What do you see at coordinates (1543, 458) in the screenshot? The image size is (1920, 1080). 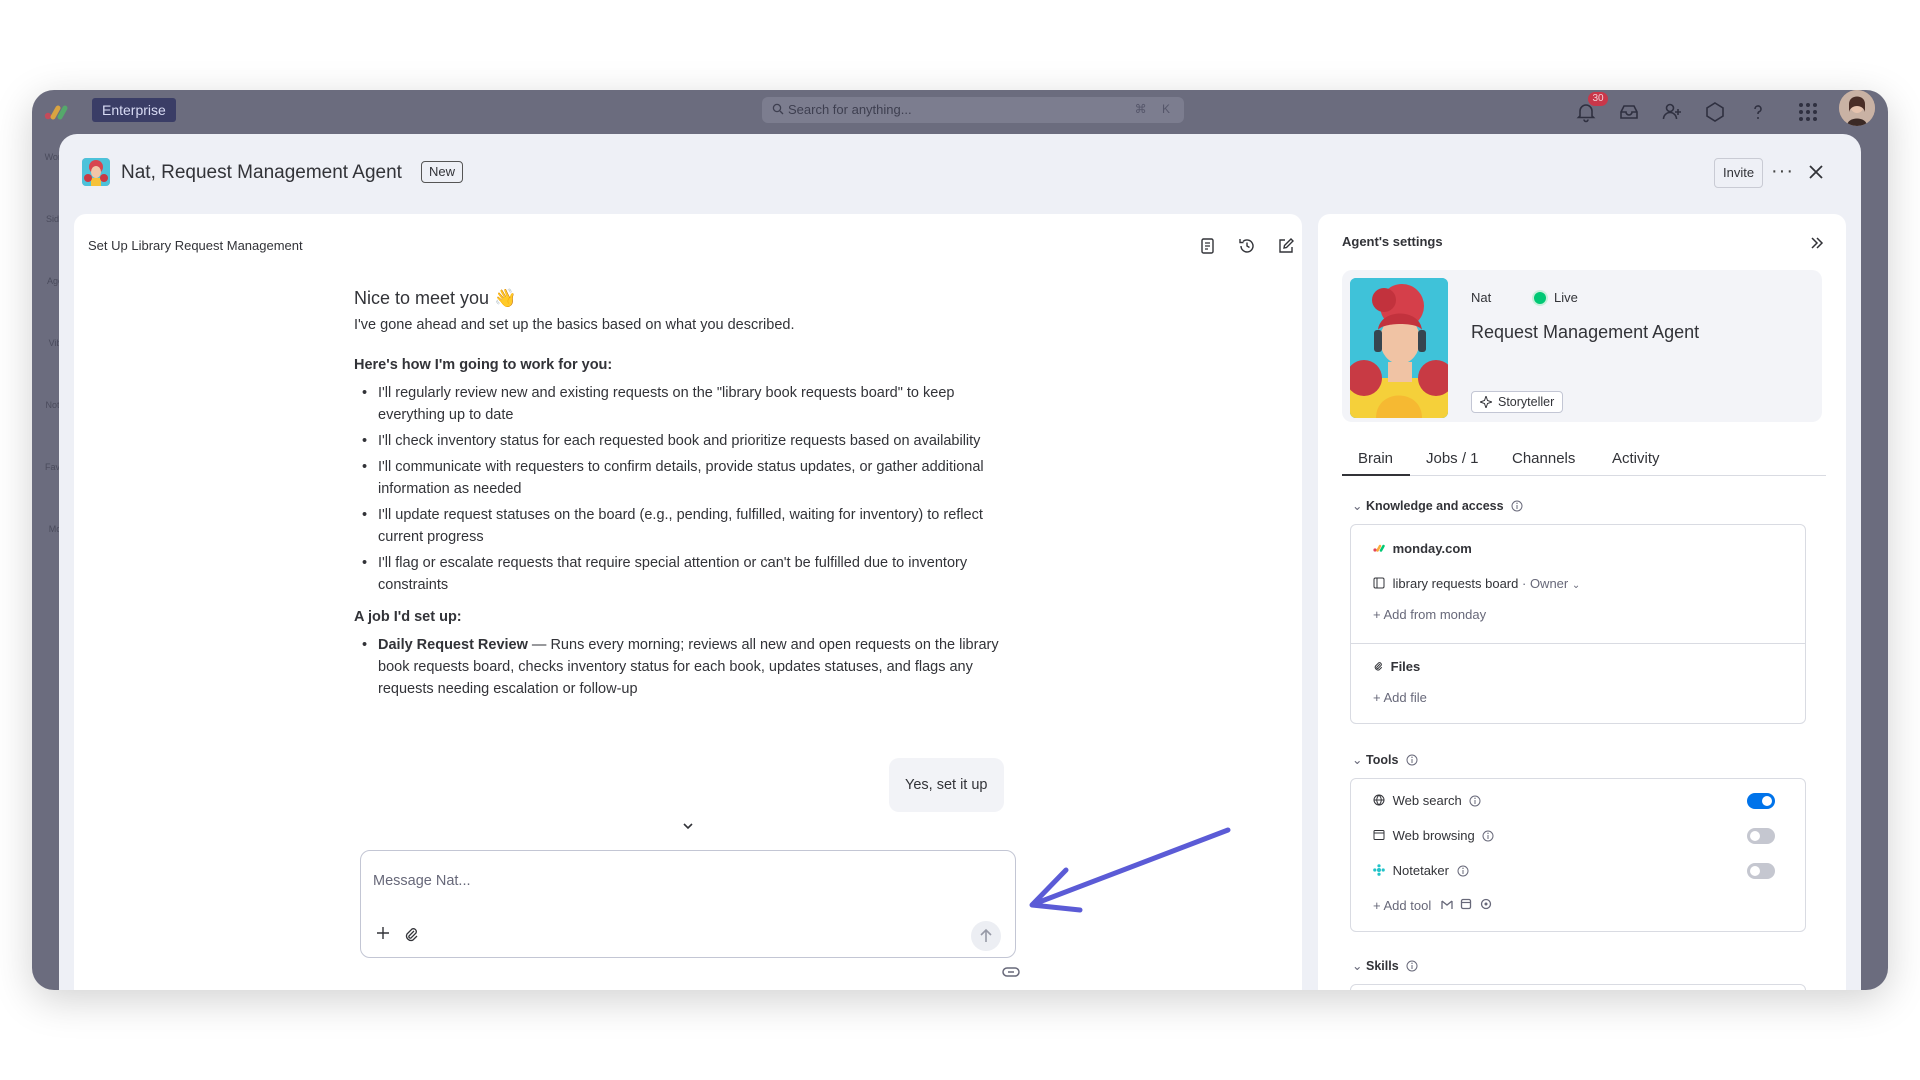 I see `tab-channels: Channels` at bounding box center [1543, 458].